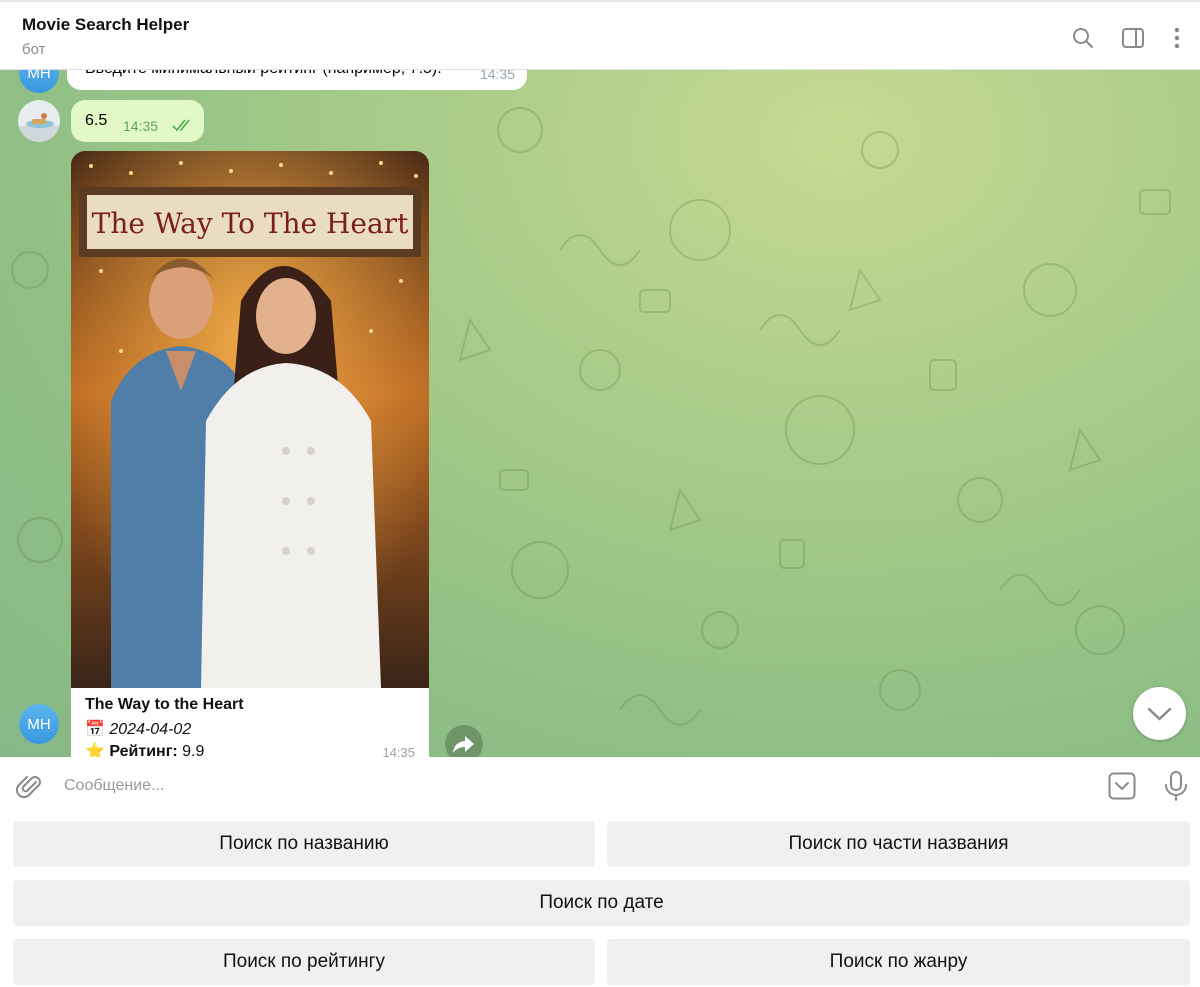  I want to click on user-message-bubble: 6.5 14:35, so click(137, 121).